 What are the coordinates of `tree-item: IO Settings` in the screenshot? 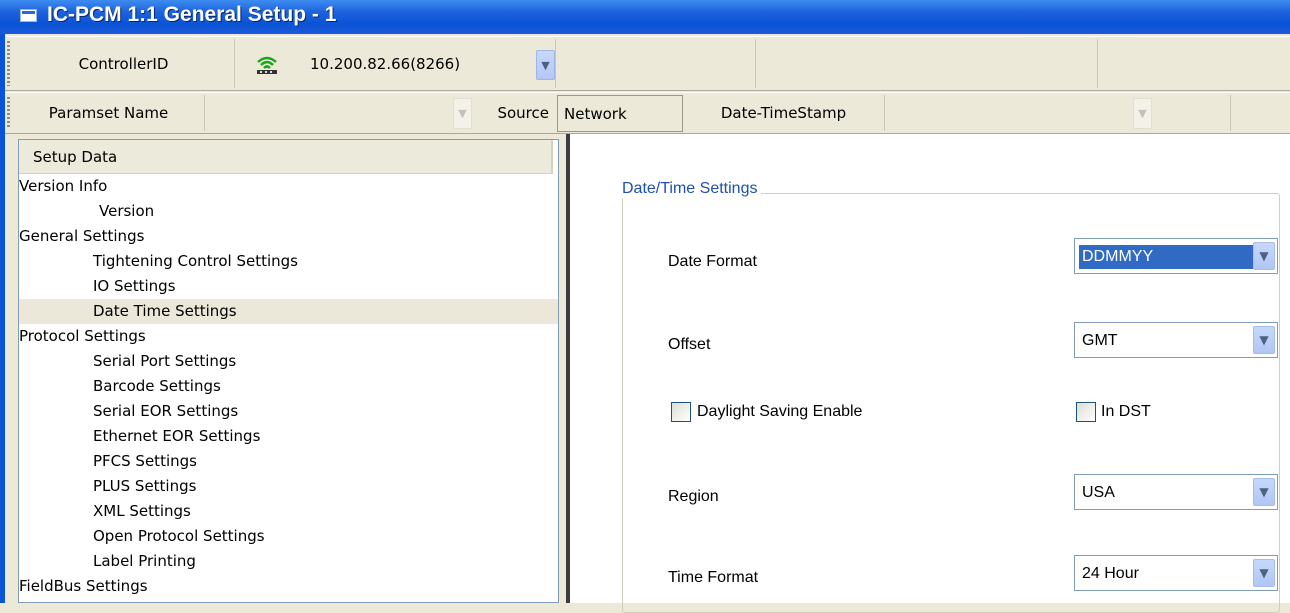 It's located at (288, 286).